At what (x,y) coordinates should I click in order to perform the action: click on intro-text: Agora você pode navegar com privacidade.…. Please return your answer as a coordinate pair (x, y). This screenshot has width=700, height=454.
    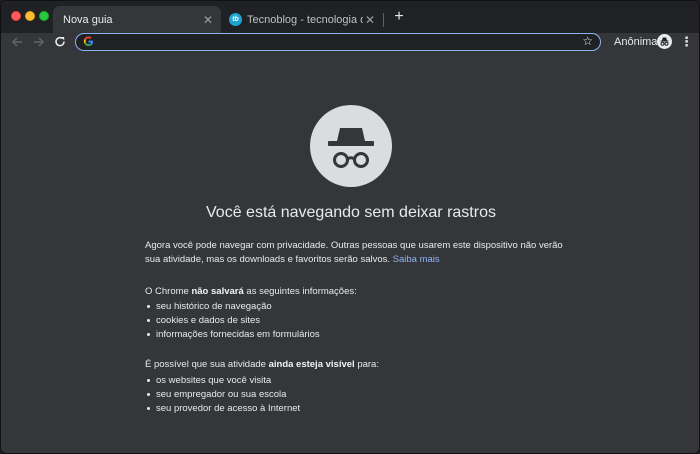
    Looking at the image, I should click on (354, 252).